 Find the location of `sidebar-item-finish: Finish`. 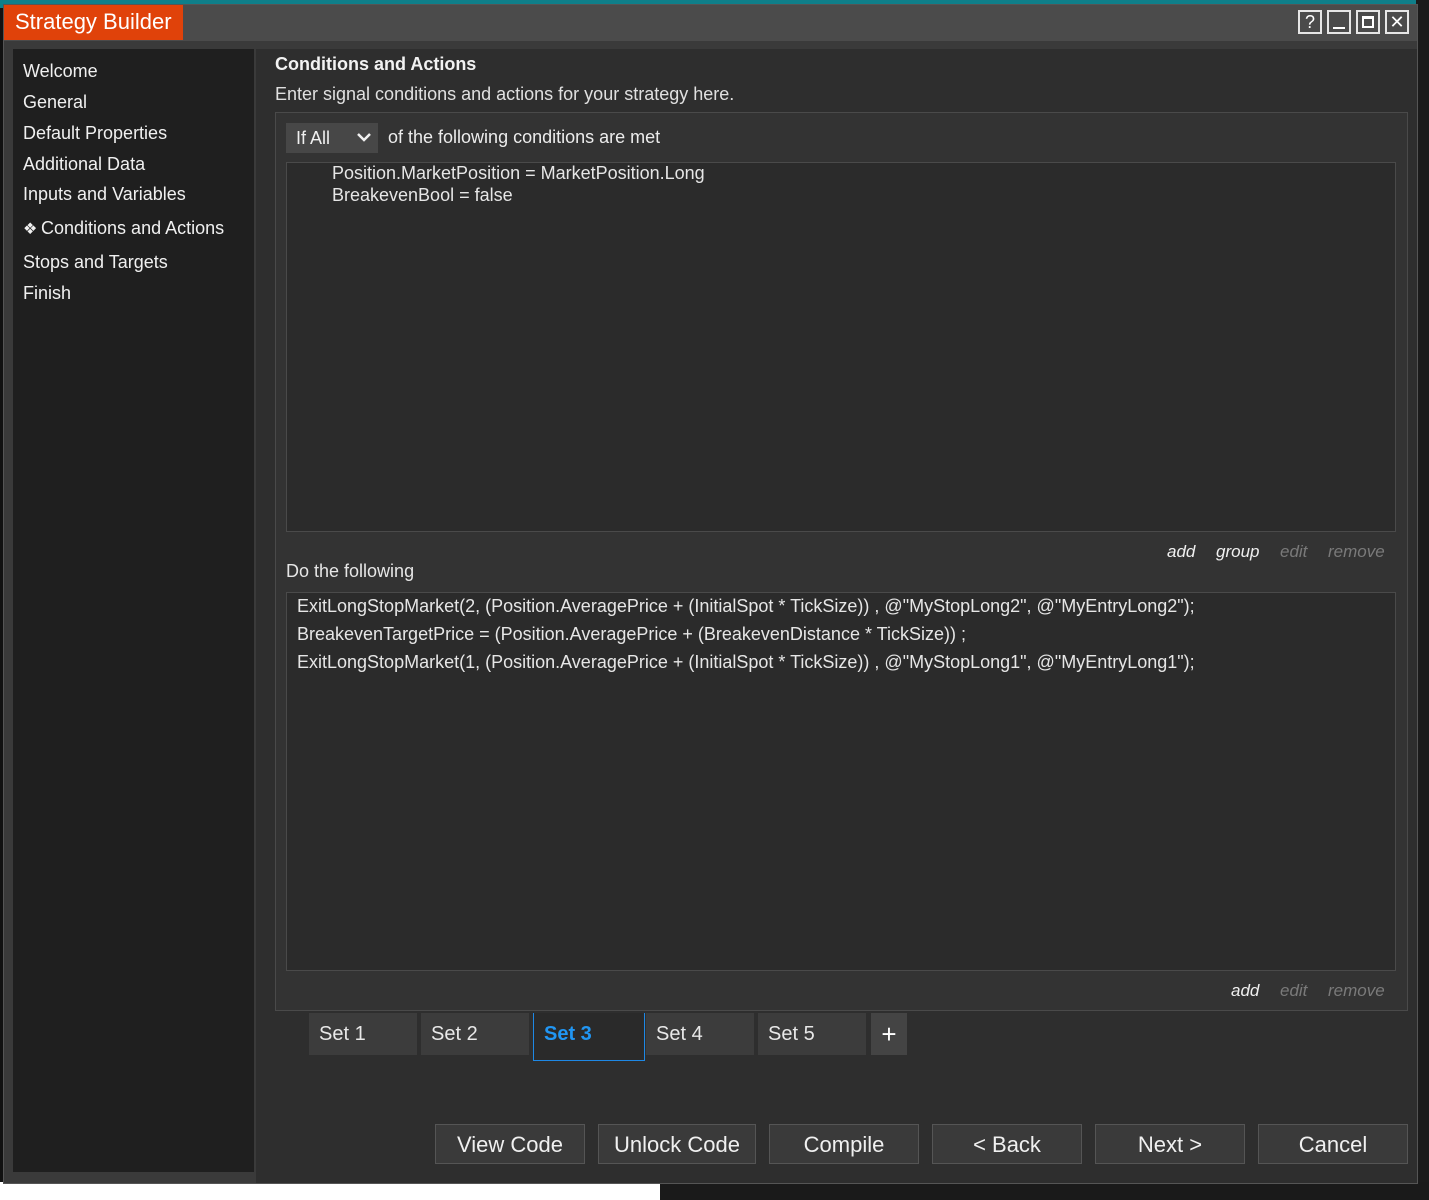

sidebar-item-finish: Finish is located at coordinates (47, 293).